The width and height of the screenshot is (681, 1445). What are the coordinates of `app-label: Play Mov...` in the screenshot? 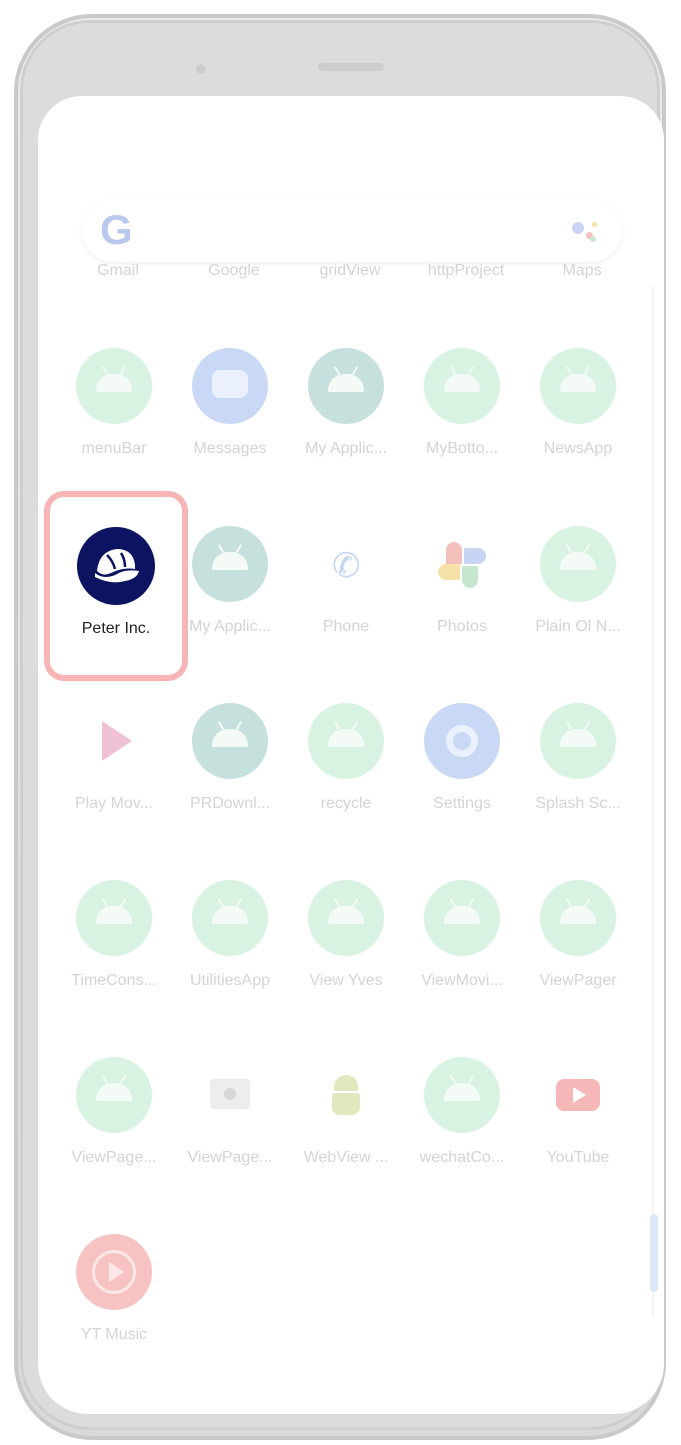 It's located at (114, 803).